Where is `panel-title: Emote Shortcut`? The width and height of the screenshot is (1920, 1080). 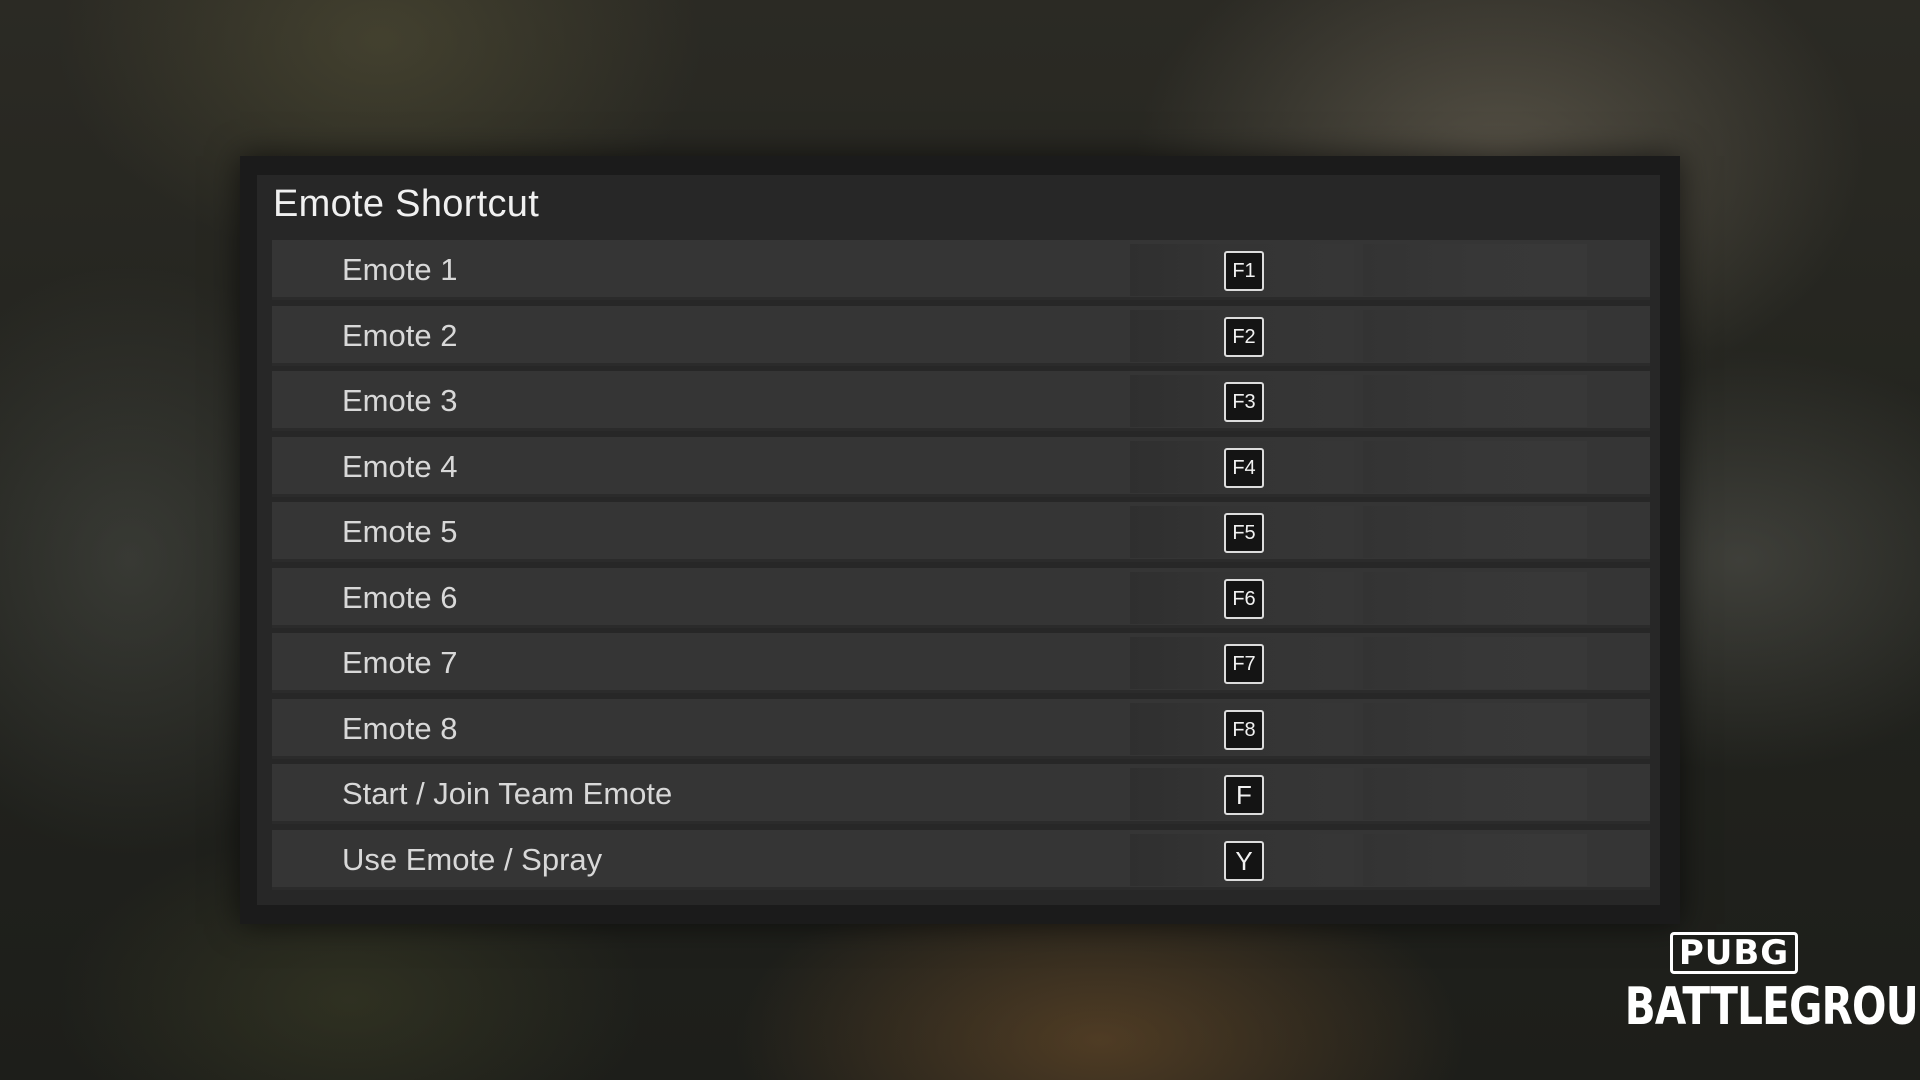 panel-title: Emote Shortcut is located at coordinates (406, 204).